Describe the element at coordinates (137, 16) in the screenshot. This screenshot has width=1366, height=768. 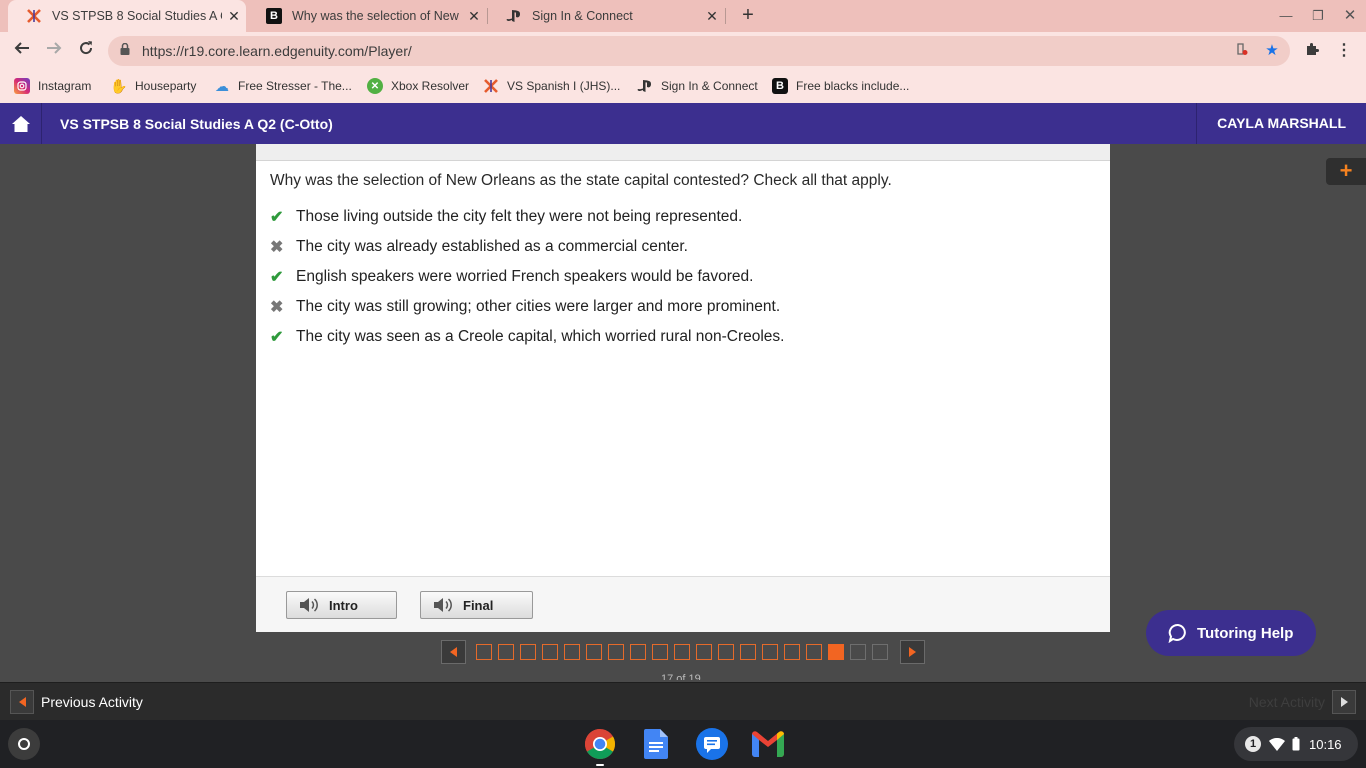
I see `tab-title: VS STPSB 8 Social Studies A Q2` at that location.